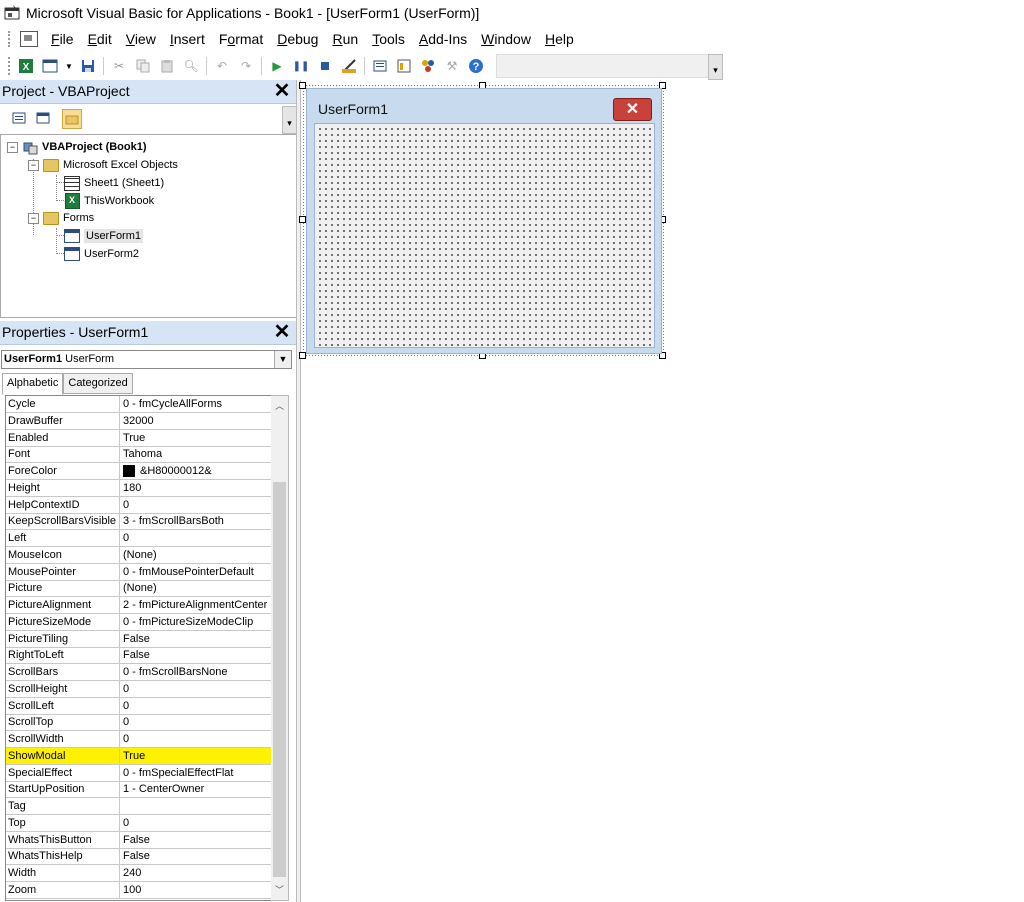 Image resolution: width=1024 pixels, height=902 pixels. Describe the element at coordinates (196, 404) in the screenshot. I see `property-value: 0 - fmCycleAllForms` at that location.